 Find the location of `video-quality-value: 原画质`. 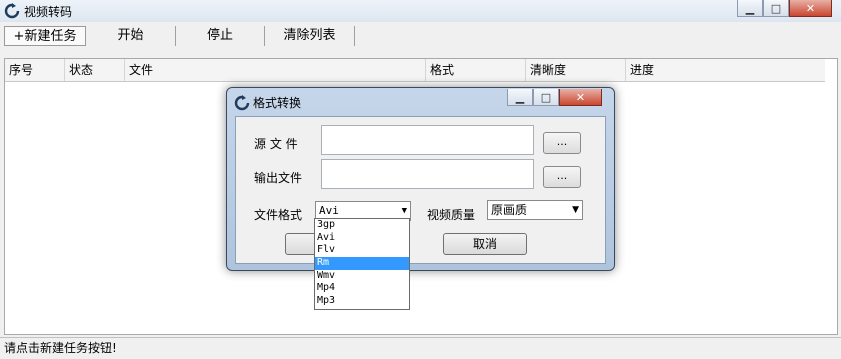

video-quality-value: 原画质 is located at coordinates (509, 210).